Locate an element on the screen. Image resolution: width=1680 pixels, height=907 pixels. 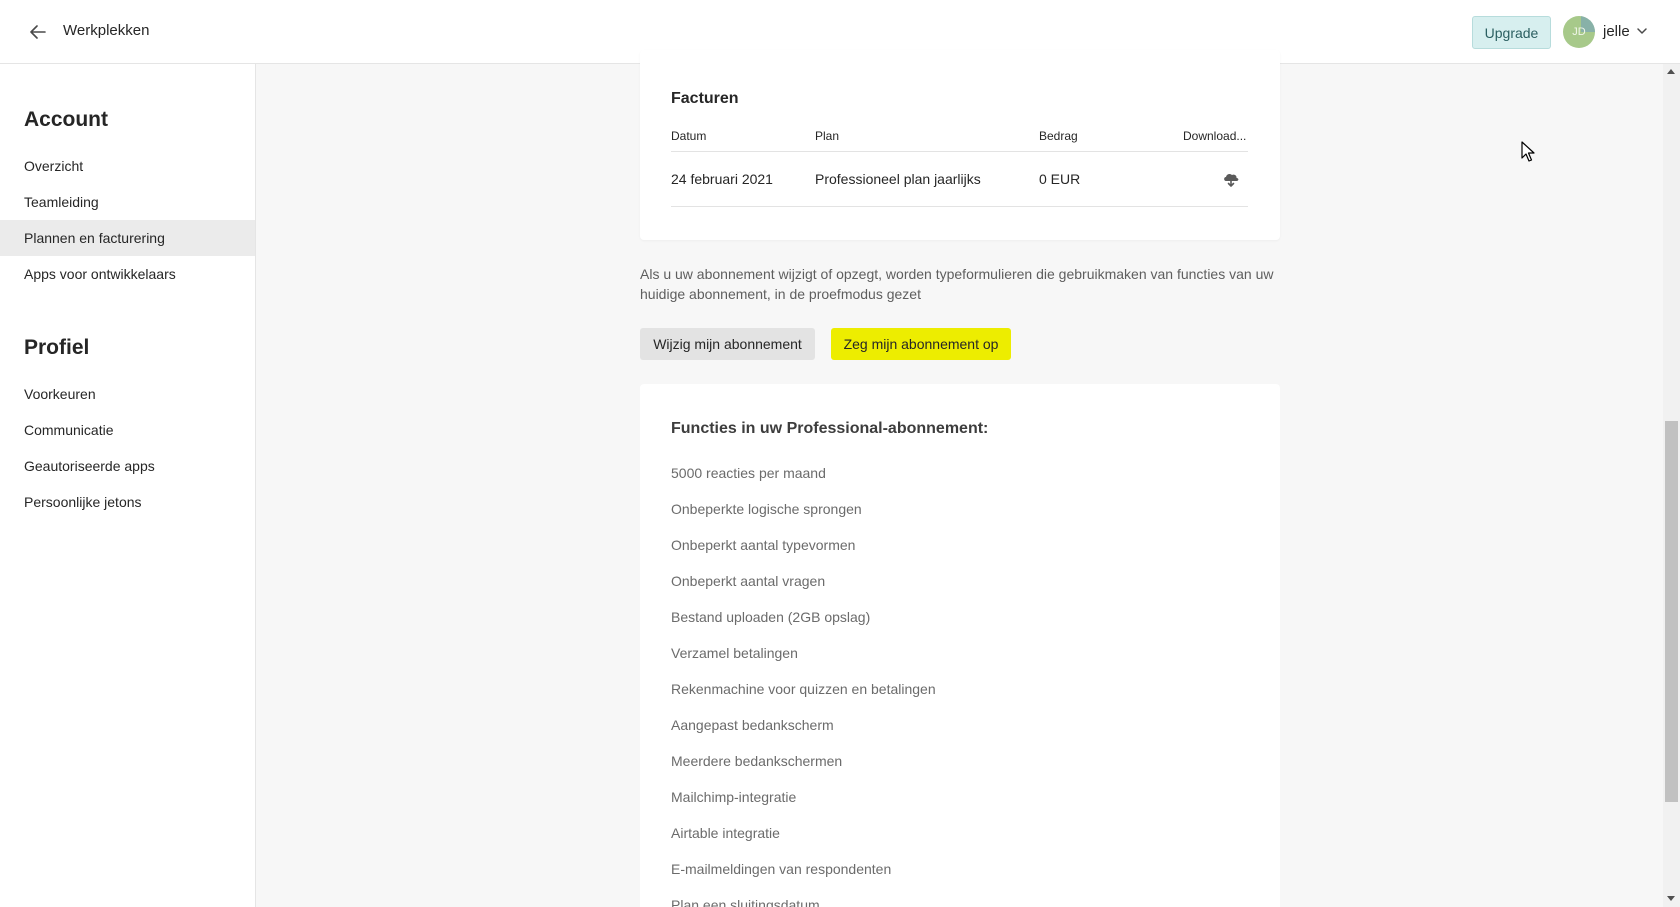
list-item: Onbeperkt aantal vragen is located at coordinates (748, 581).